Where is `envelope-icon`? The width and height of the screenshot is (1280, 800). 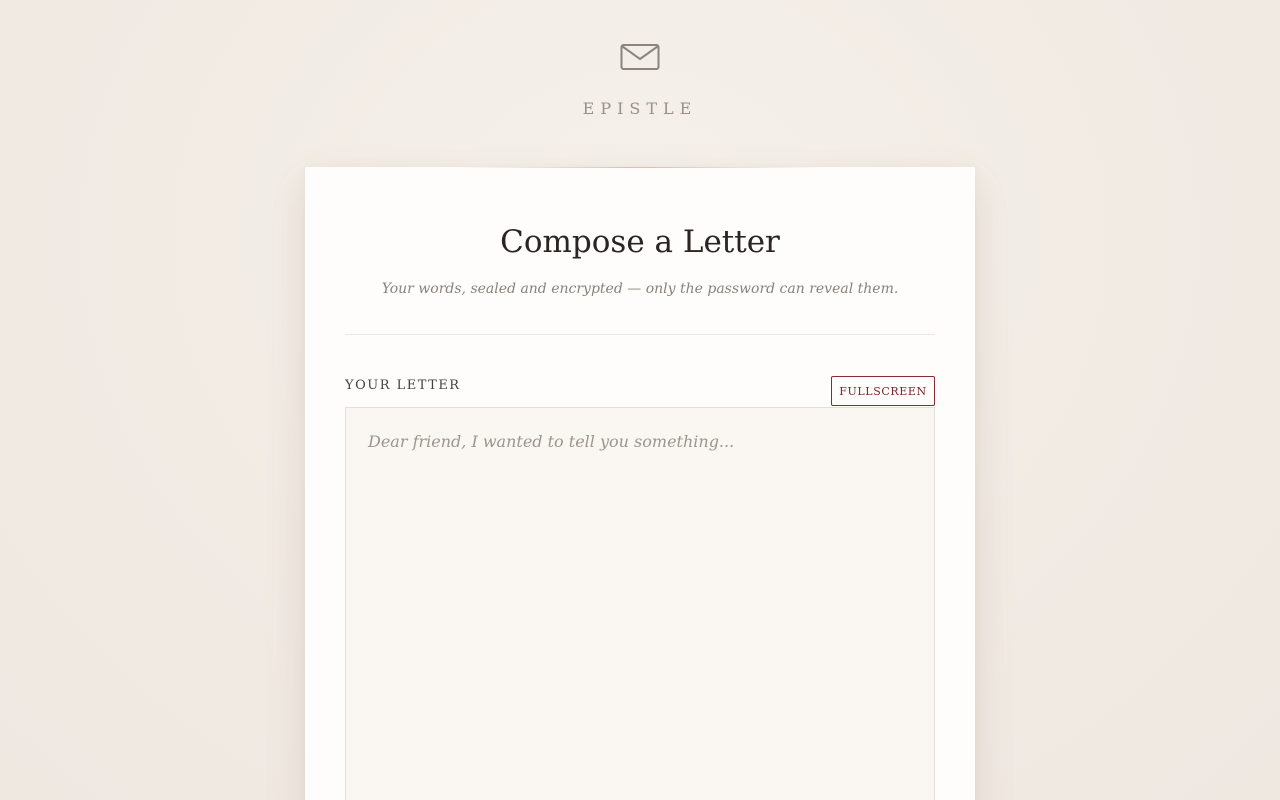
envelope-icon is located at coordinates (640, 57).